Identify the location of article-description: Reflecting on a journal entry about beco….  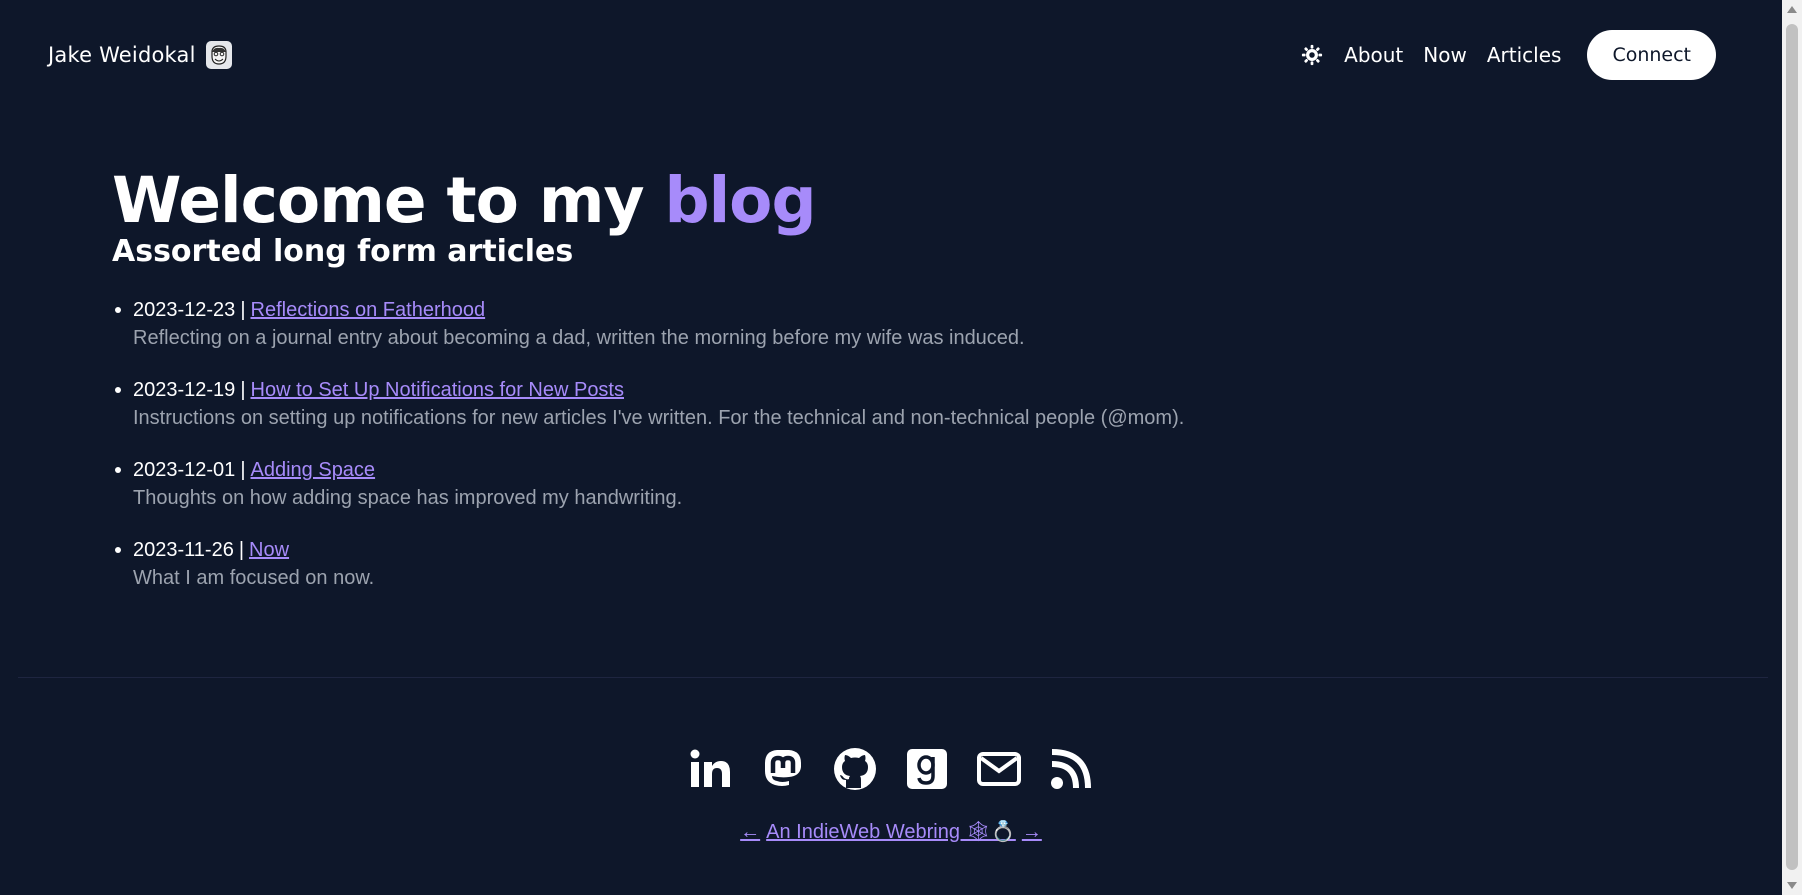
(579, 338).